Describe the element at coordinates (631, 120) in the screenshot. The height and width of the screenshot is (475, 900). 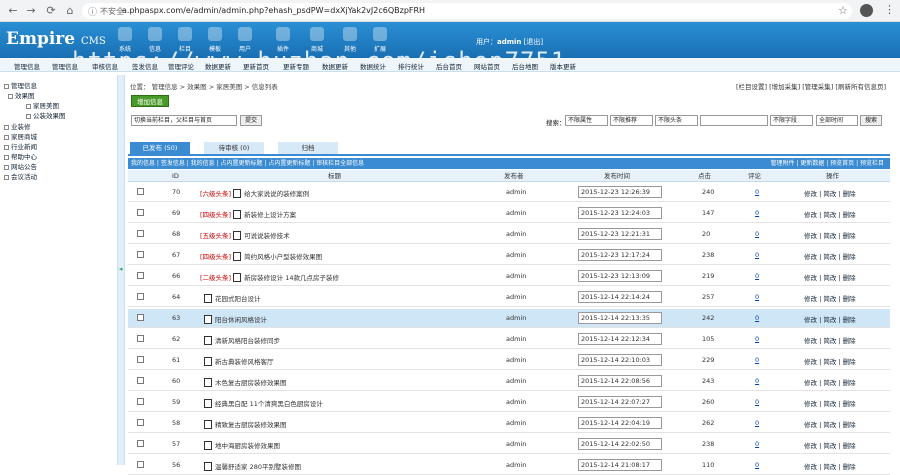
I see `recommend-select: 不限推荐` at that location.